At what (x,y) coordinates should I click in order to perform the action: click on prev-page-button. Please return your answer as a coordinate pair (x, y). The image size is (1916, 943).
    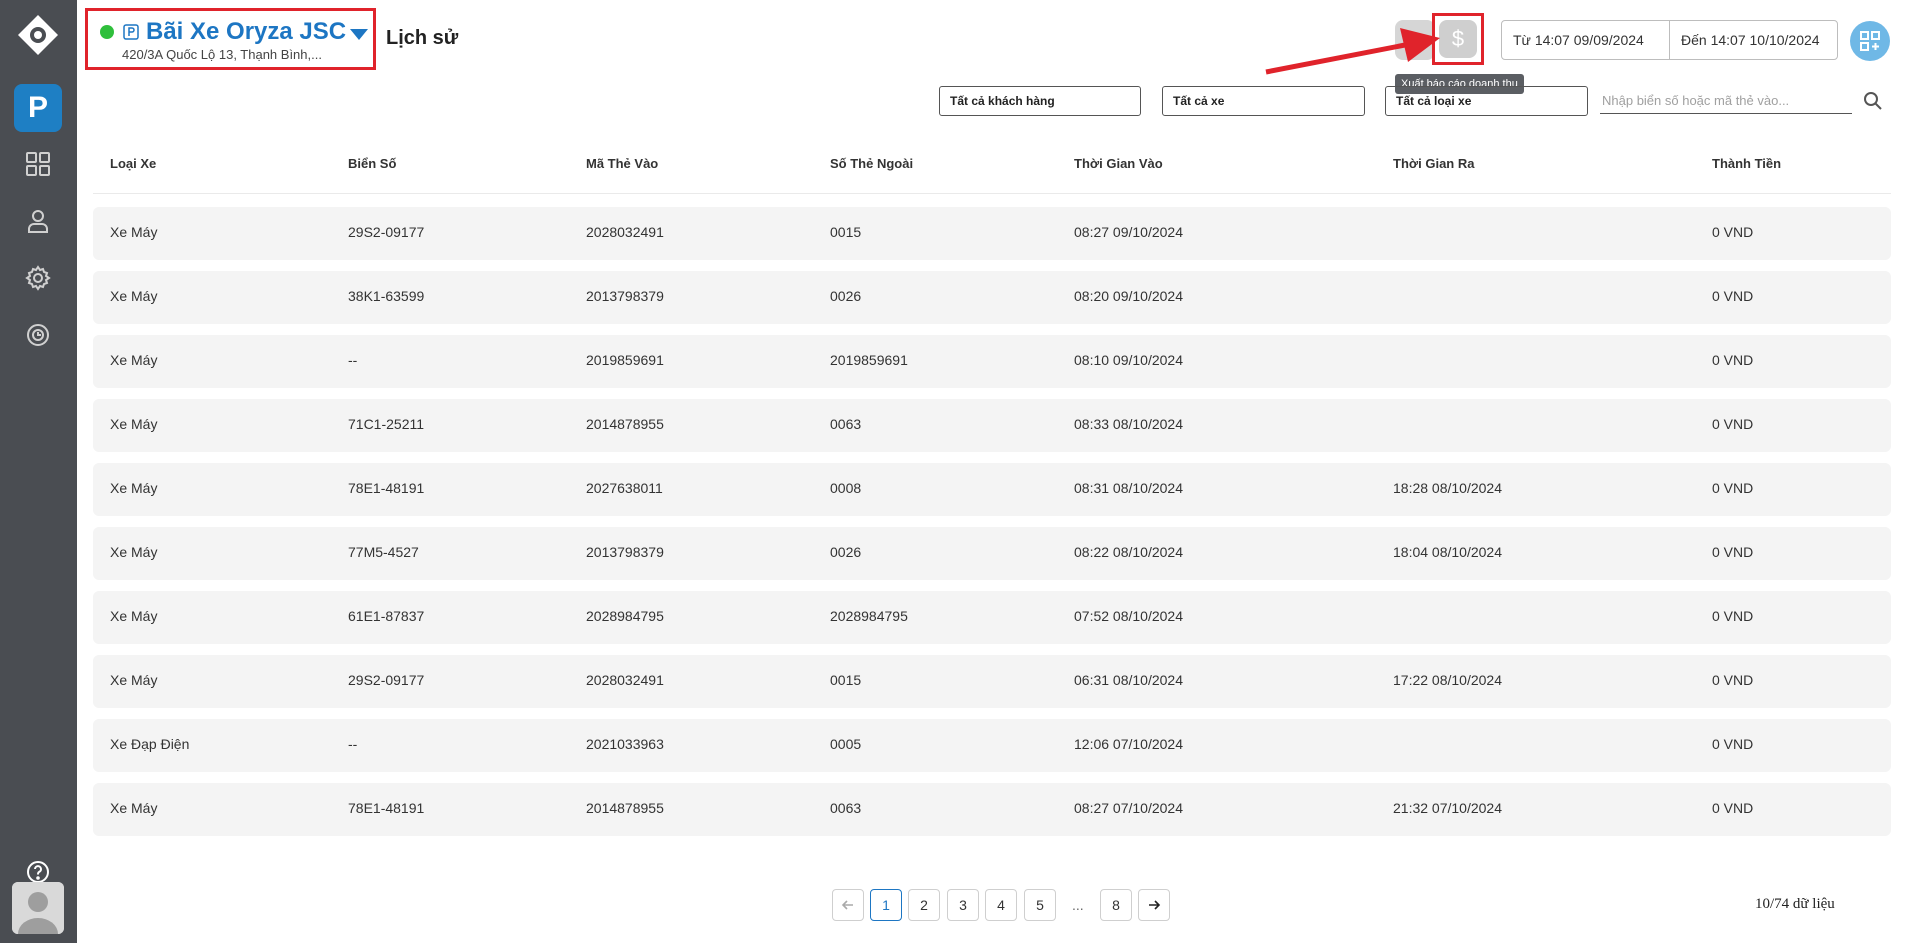
    Looking at the image, I should click on (848, 905).